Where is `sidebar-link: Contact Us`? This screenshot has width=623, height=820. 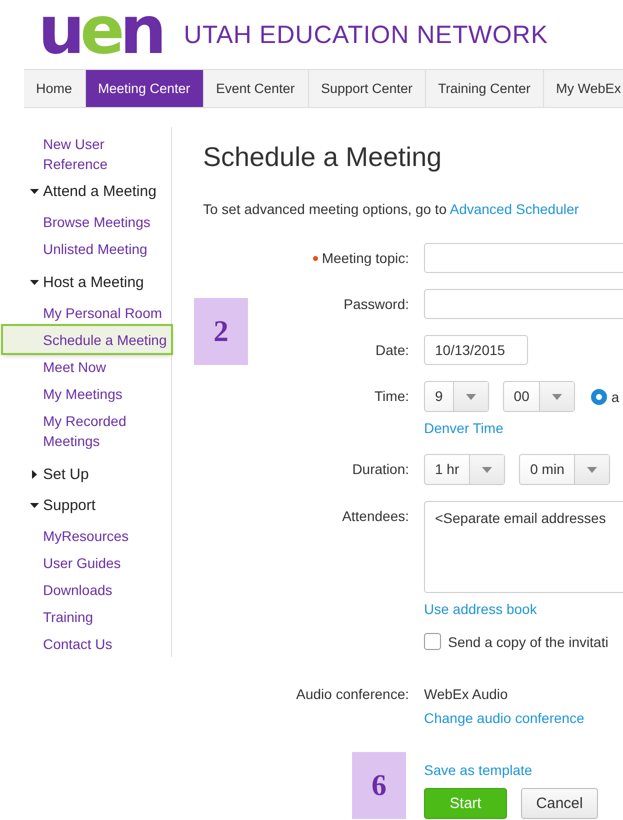 sidebar-link: Contact Us is located at coordinates (86, 643).